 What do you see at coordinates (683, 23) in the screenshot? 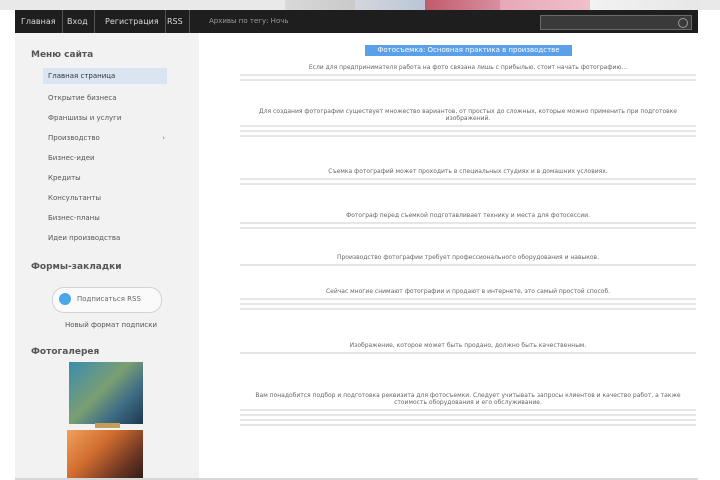
I see `search-icon` at bounding box center [683, 23].